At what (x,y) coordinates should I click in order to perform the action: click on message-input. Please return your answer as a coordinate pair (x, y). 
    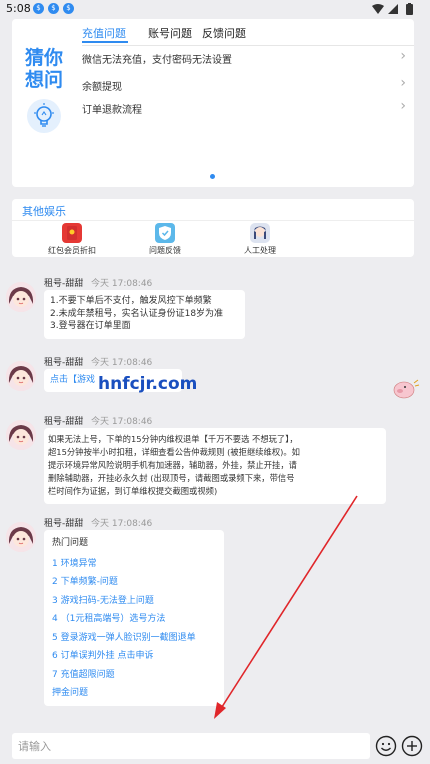
    Looking at the image, I should click on (191, 746).